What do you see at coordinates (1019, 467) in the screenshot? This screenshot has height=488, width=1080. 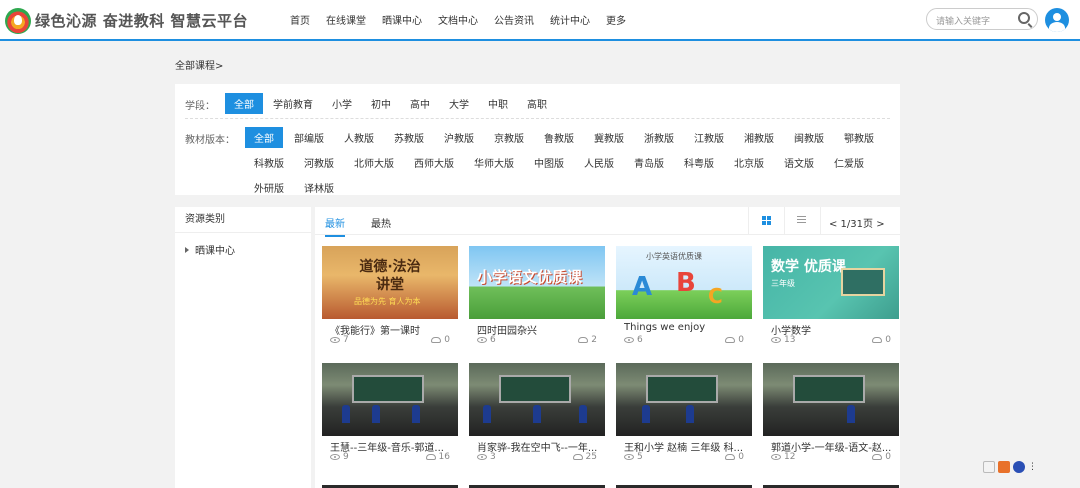 I see `help-icon` at bounding box center [1019, 467].